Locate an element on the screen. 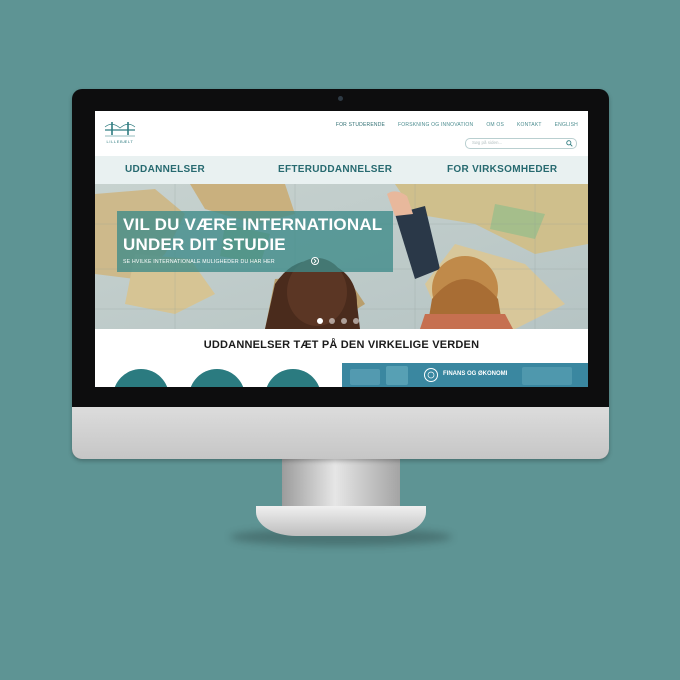  arrow-right-icon is located at coordinates (315, 261).